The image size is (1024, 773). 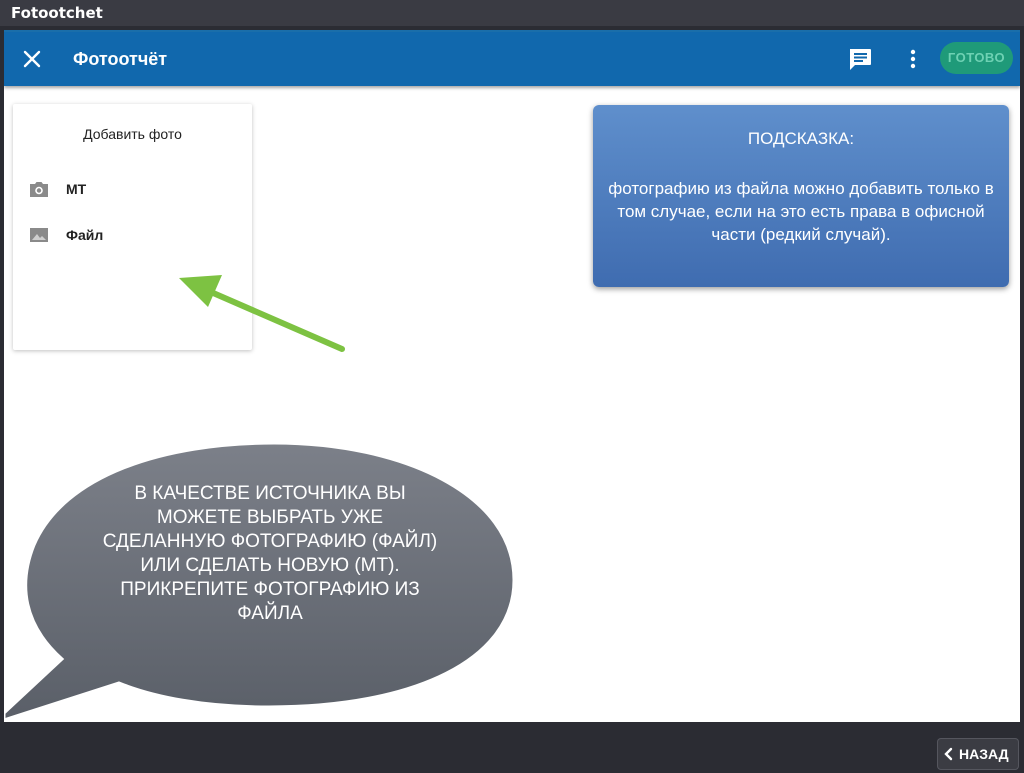 I want to click on window-title: Fotootchet, so click(x=512, y=13).